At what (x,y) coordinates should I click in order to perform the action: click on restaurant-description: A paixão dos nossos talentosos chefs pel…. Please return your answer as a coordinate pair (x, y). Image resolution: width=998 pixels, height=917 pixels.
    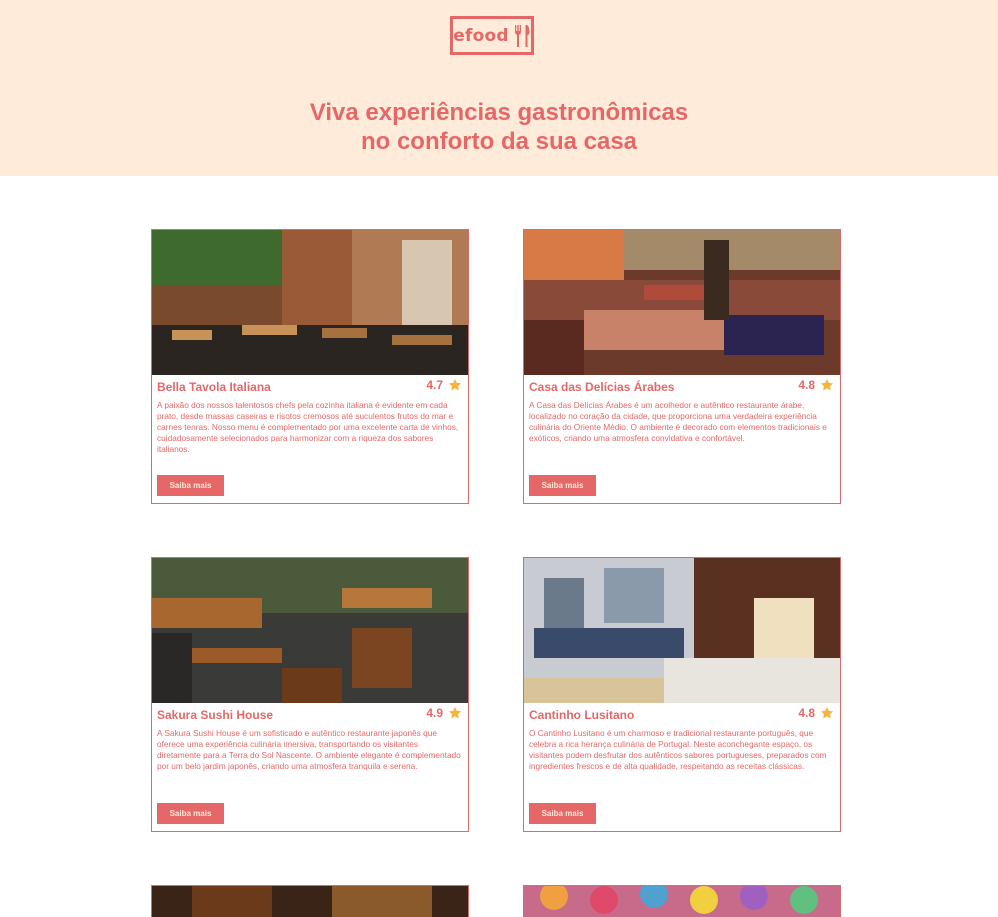
    Looking at the image, I should click on (308, 427).